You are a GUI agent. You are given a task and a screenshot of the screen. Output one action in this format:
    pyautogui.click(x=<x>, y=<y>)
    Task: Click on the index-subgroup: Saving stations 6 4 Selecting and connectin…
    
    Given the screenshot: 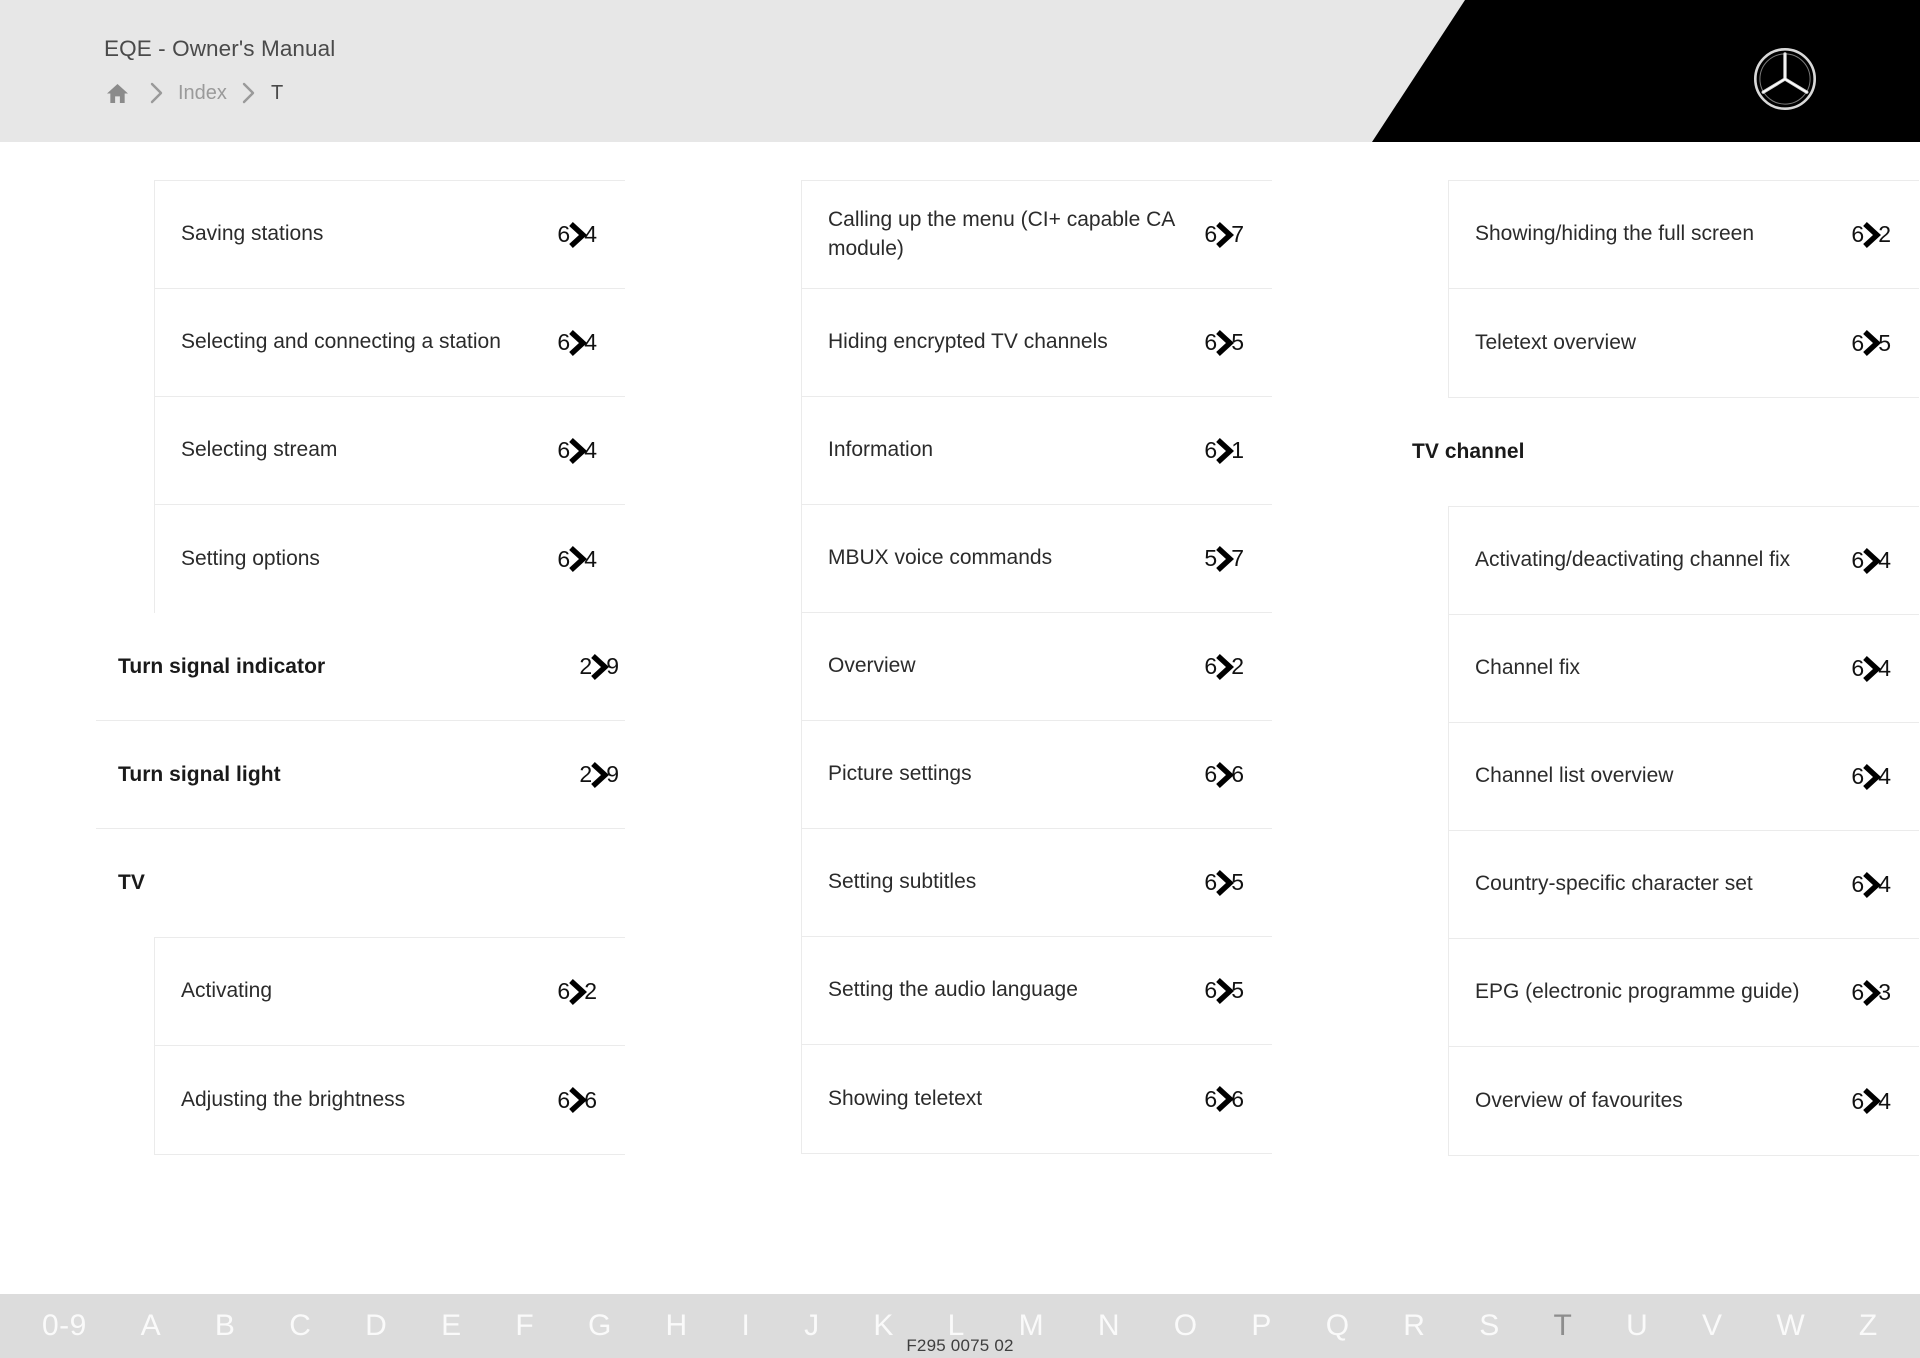 What is the action you would take?
    pyautogui.click(x=389, y=396)
    